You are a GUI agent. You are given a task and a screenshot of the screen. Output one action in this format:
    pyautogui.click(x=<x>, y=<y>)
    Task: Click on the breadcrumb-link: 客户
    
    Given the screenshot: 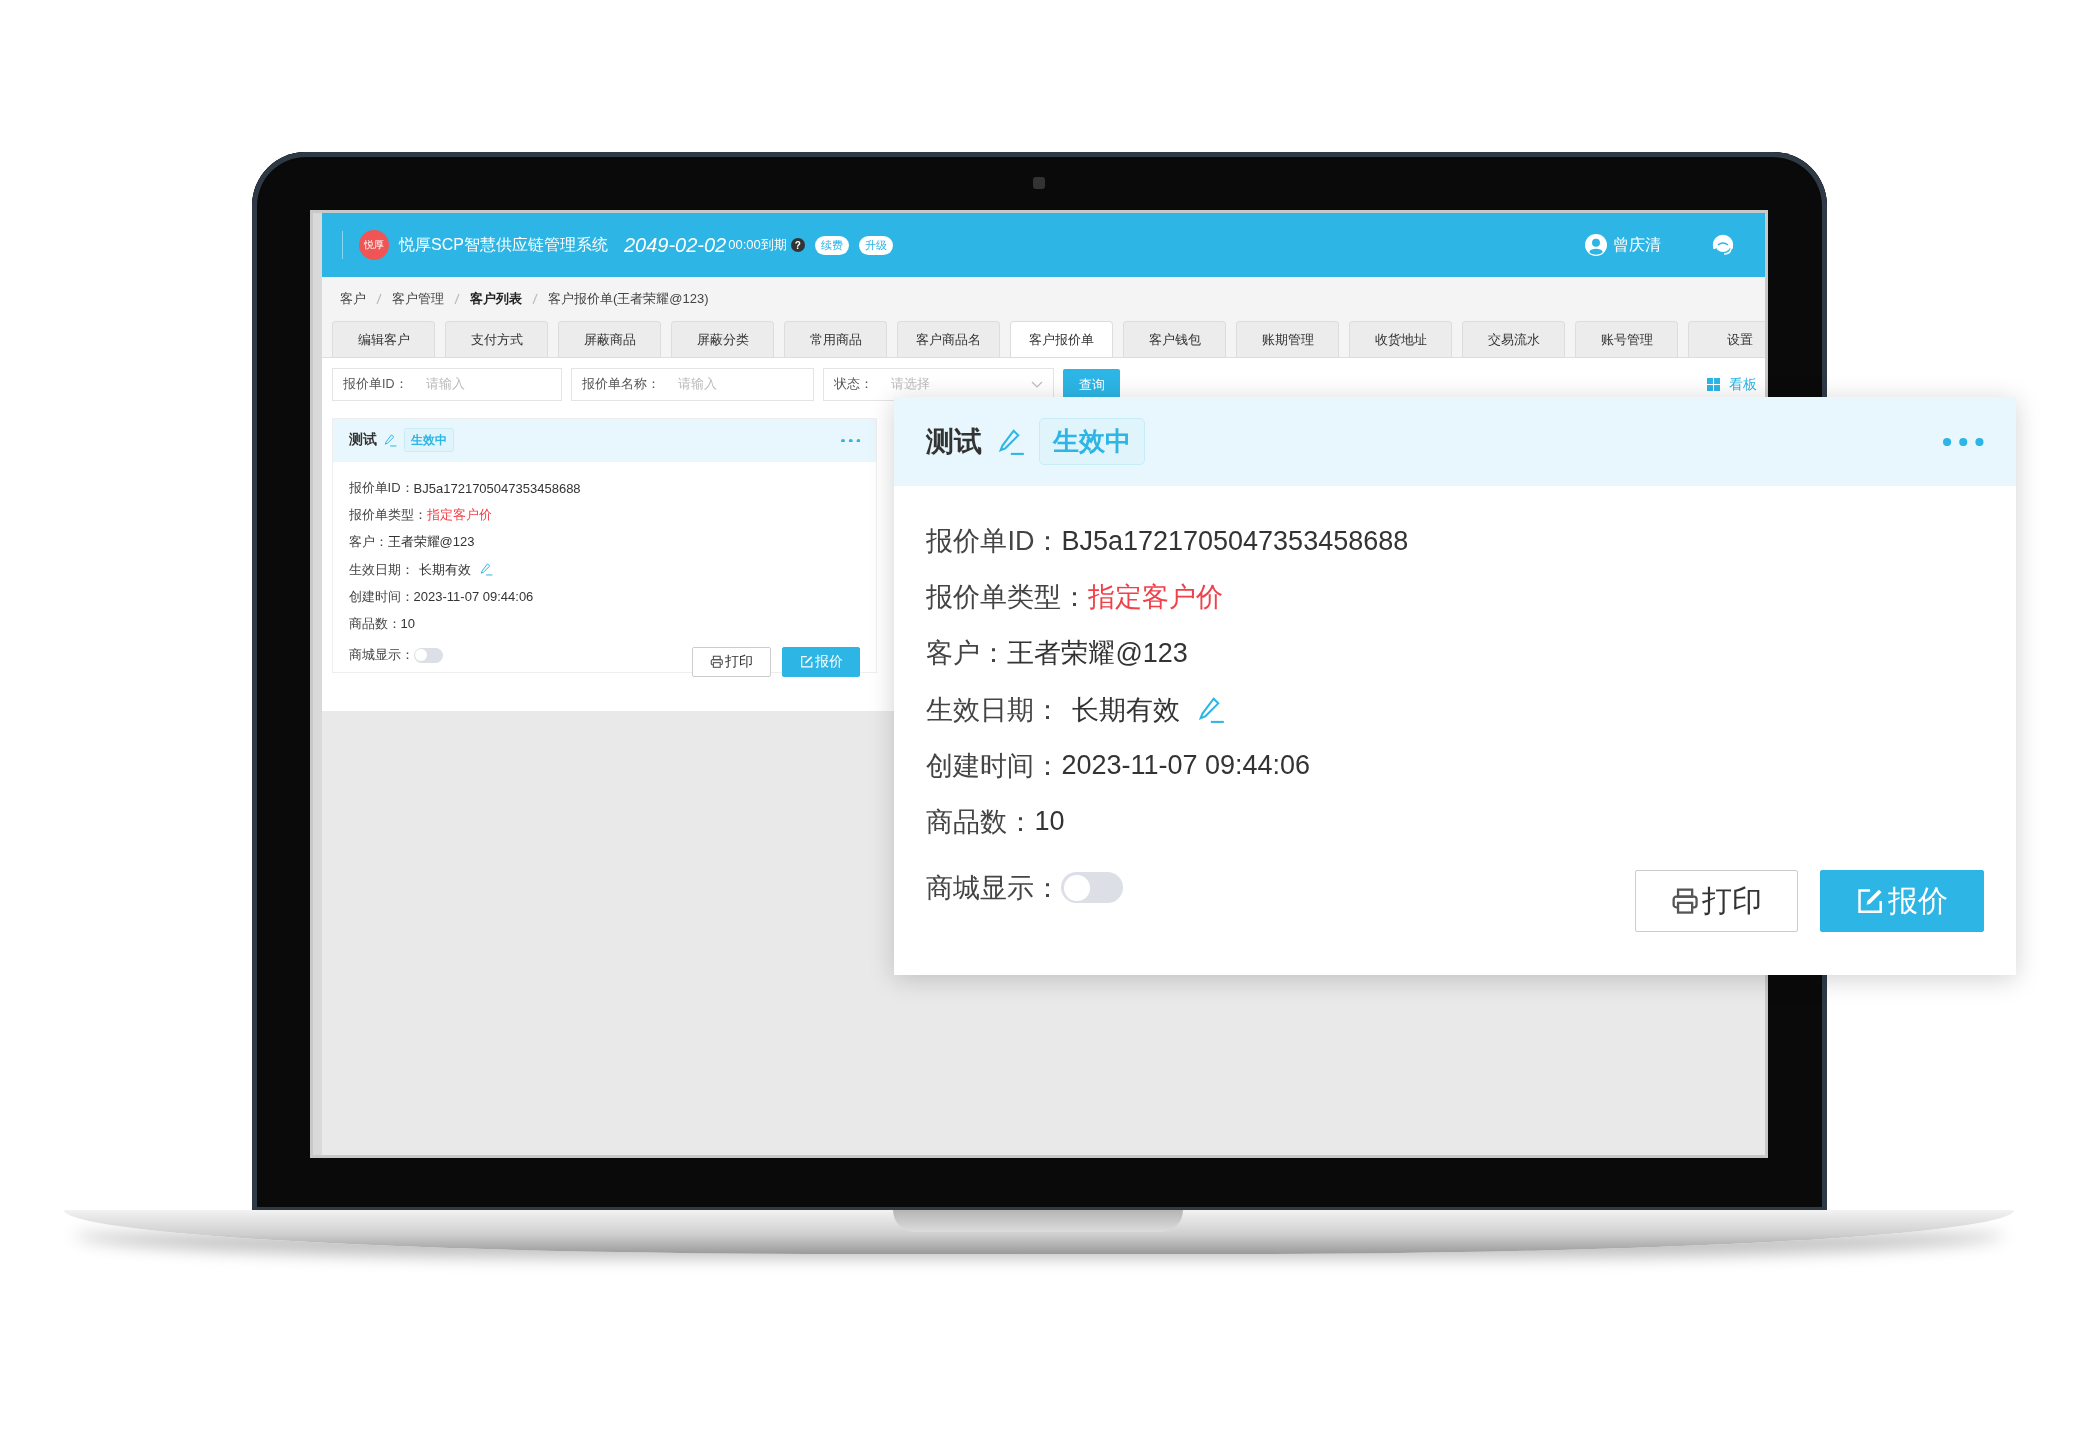 What is the action you would take?
    pyautogui.click(x=353, y=299)
    